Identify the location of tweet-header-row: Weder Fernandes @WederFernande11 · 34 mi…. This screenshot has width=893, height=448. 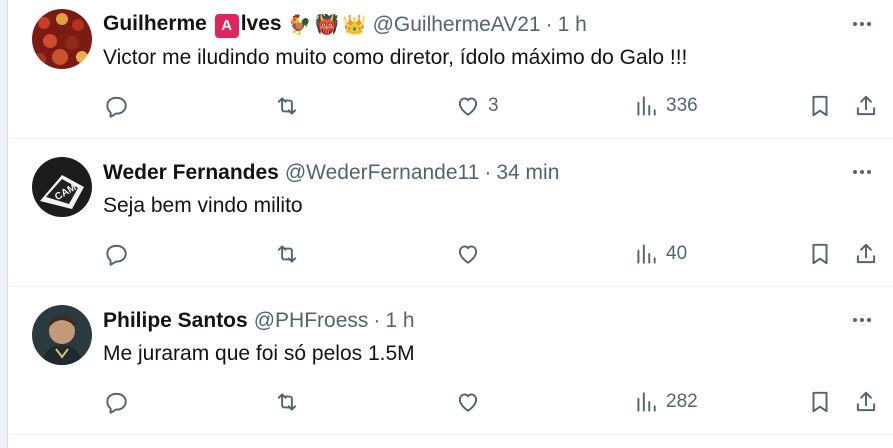
(331, 173).